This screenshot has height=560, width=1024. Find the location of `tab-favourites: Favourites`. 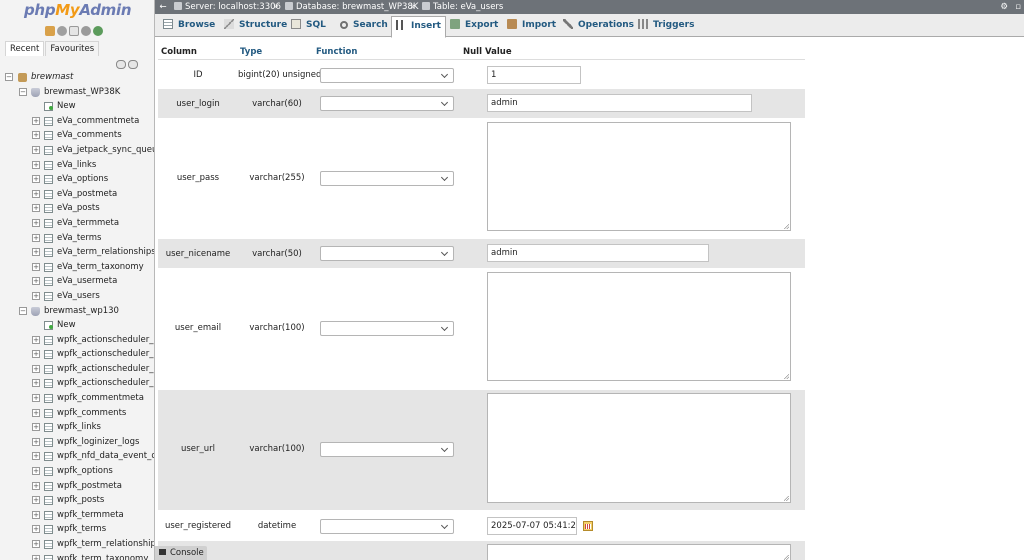

tab-favourites: Favourites is located at coordinates (72, 48).